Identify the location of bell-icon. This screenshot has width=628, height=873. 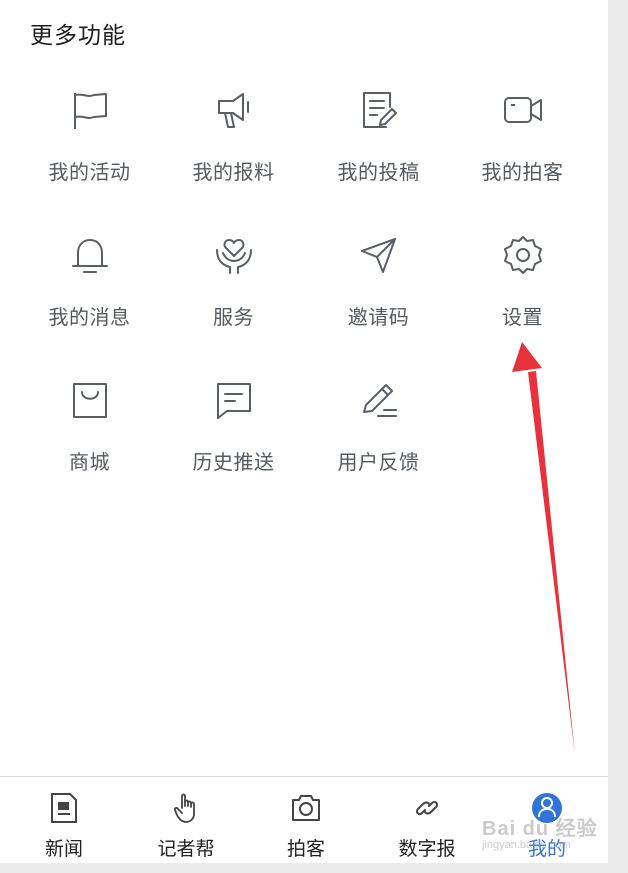
(90, 255).